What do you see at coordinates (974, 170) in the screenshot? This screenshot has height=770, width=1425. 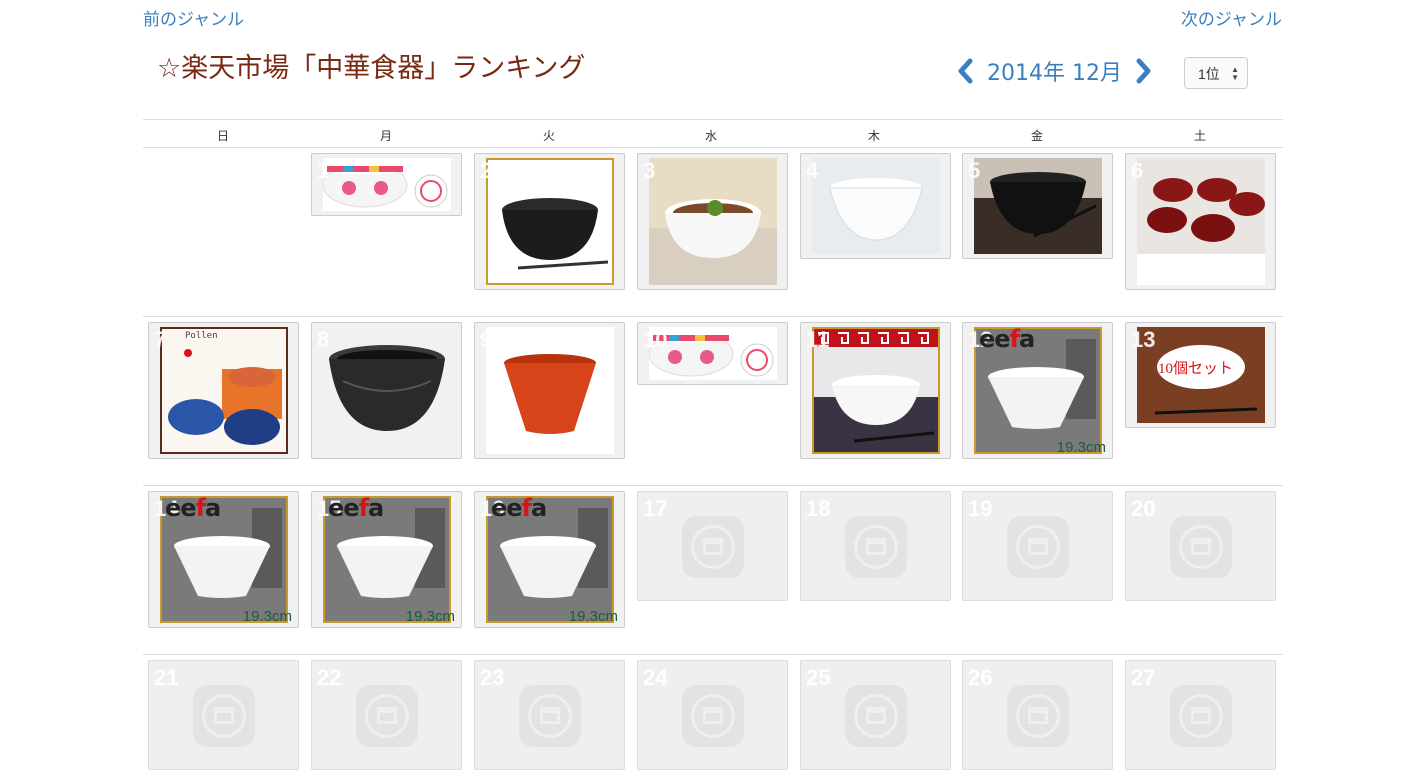 I see `day-number: 5` at bounding box center [974, 170].